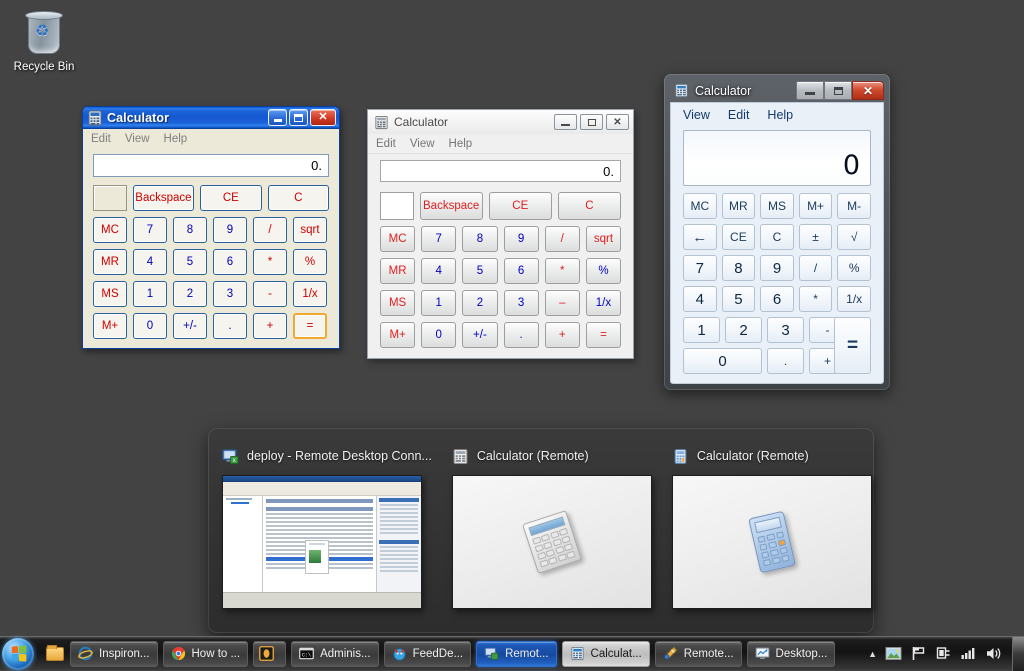  I want to click on taskbar-button-opera, so click(270, 653).